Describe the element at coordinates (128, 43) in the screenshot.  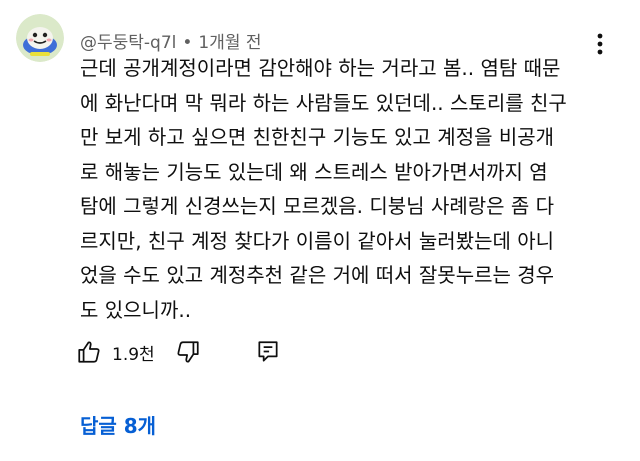
I see `comment-author: @두둥탁-q7l` at that location.